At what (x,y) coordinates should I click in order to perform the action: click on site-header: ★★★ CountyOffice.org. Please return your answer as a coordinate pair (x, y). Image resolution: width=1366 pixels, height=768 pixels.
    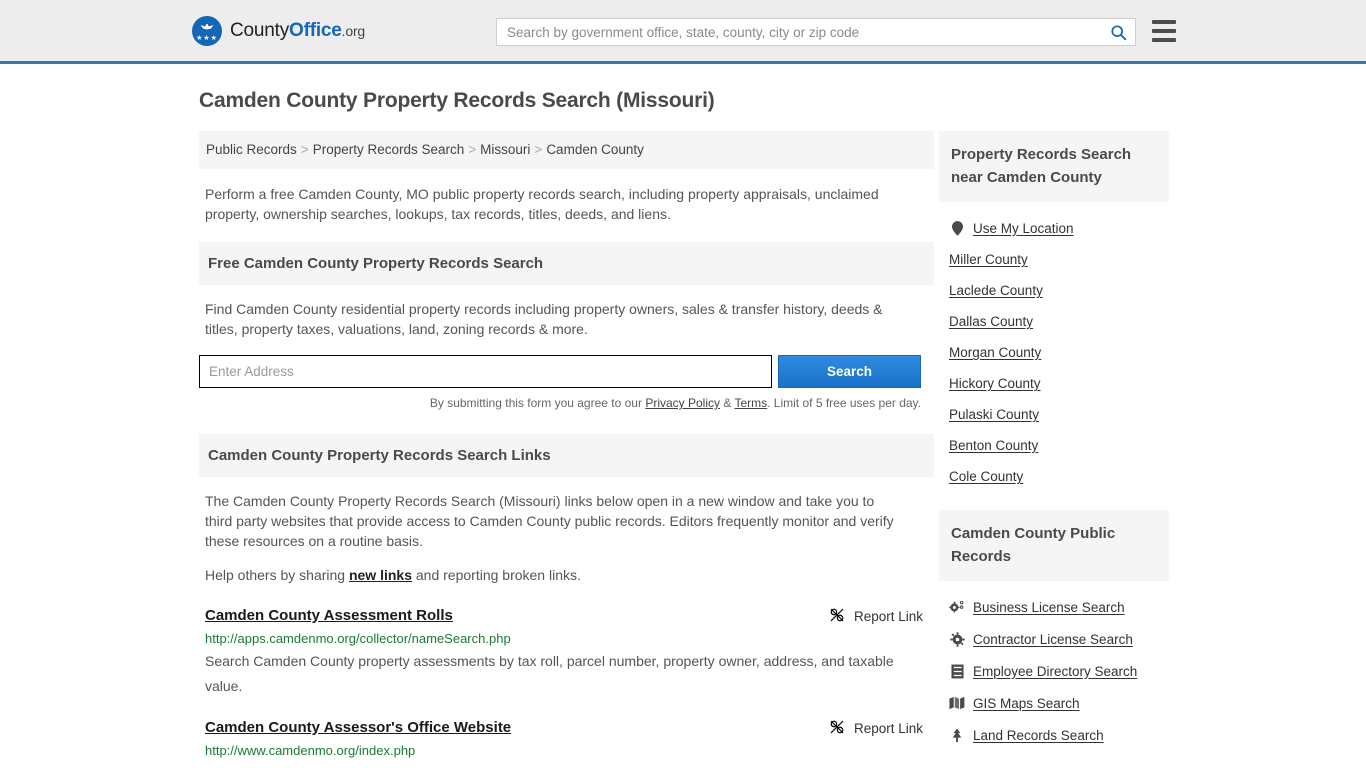
    Looking at the image, I should click on (683, 32).